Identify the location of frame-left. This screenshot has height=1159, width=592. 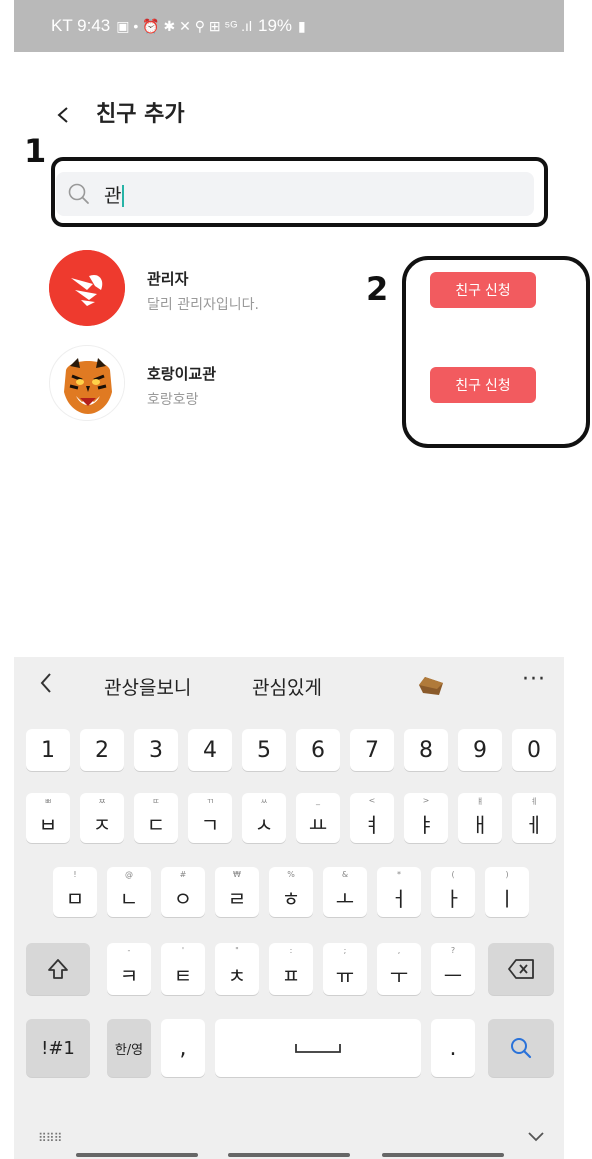
(7, 579).